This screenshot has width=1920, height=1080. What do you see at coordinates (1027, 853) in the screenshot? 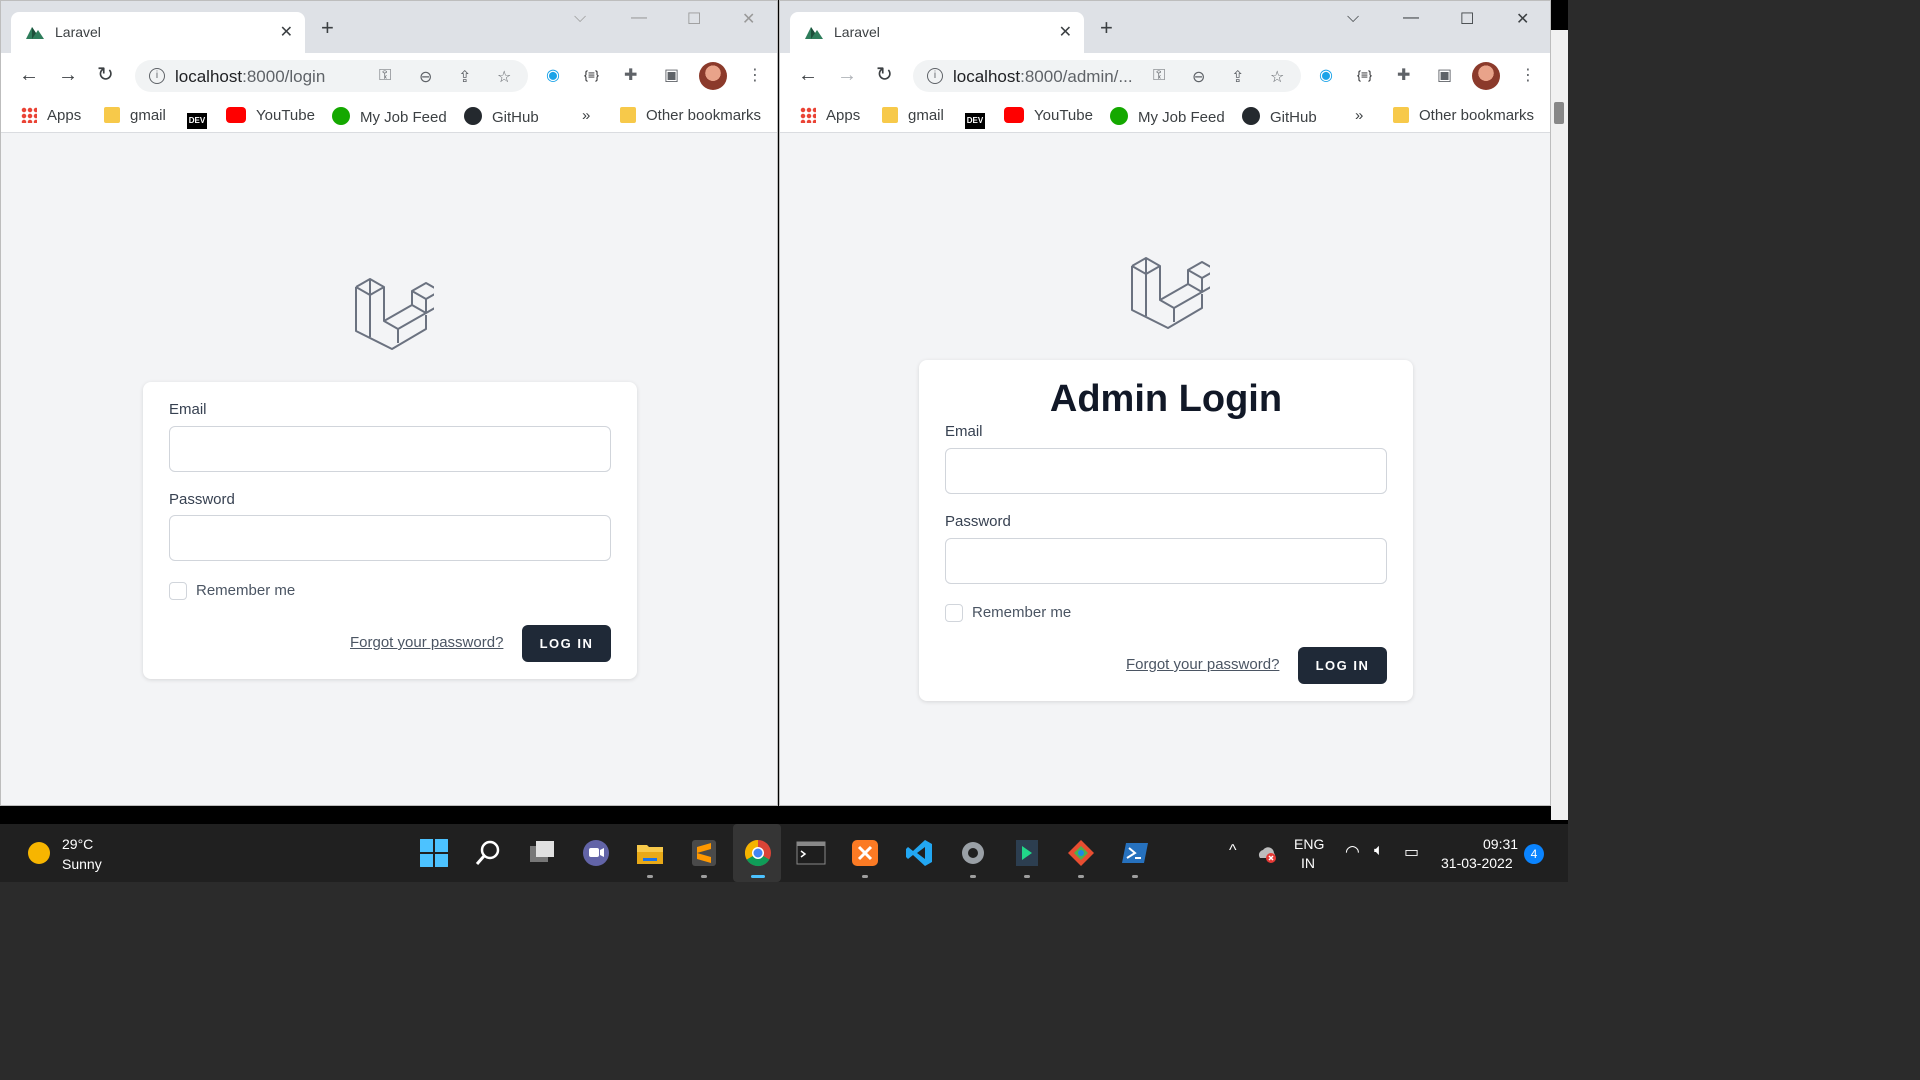
I see `phpstorm-icon` at bounding box center [1027, 853].